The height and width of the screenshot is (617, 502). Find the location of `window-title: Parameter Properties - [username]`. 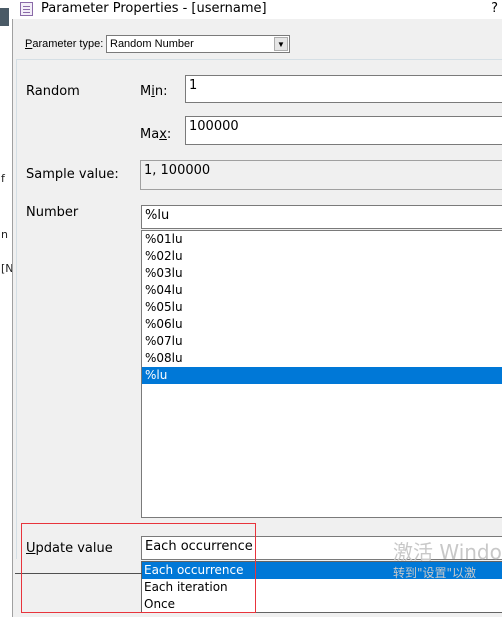

window-title: Parameter Properties - [username] is located at coordinates (154, 8).